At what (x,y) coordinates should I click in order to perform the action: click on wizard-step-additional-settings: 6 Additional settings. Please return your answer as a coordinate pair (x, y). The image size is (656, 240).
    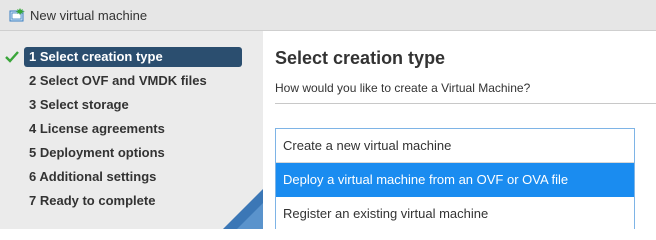
    Looking at the image, I should click on (133, 177).